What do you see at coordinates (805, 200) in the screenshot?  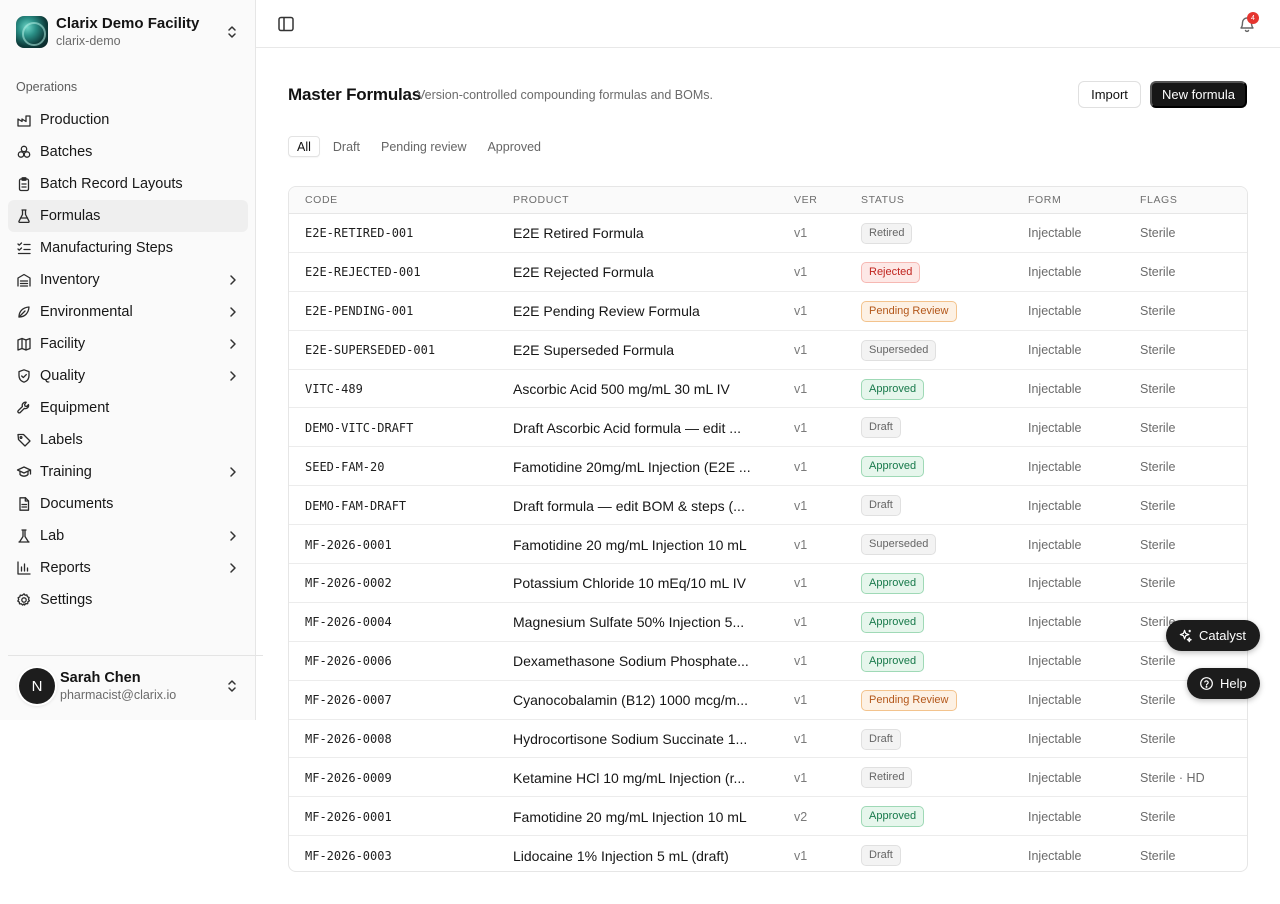 I see `column-header-ver: VER` at bounding box center [805, 200].